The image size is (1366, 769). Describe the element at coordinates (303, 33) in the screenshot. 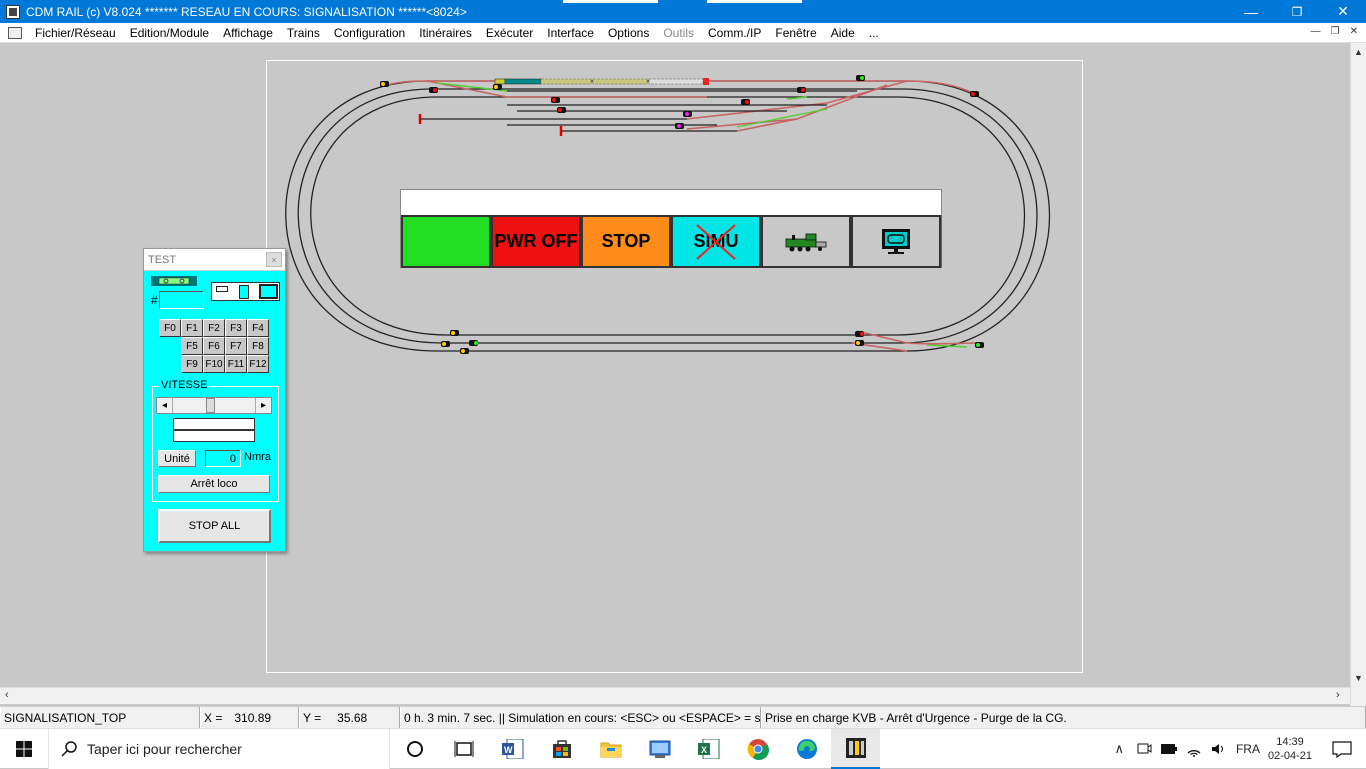

I see `menu-trains: Trains` at that location.